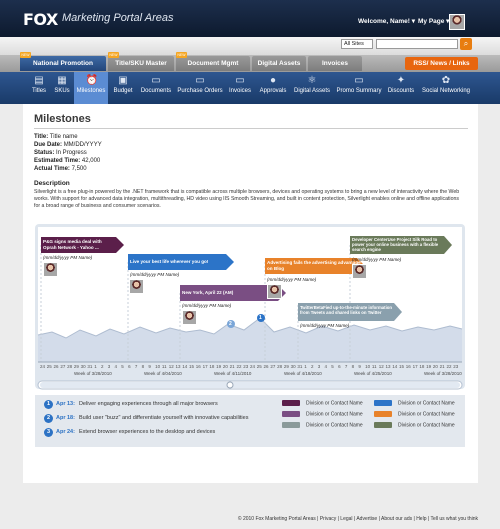  I want to click on event-label-3: New York, April 22 (AM), so click(229, 292).